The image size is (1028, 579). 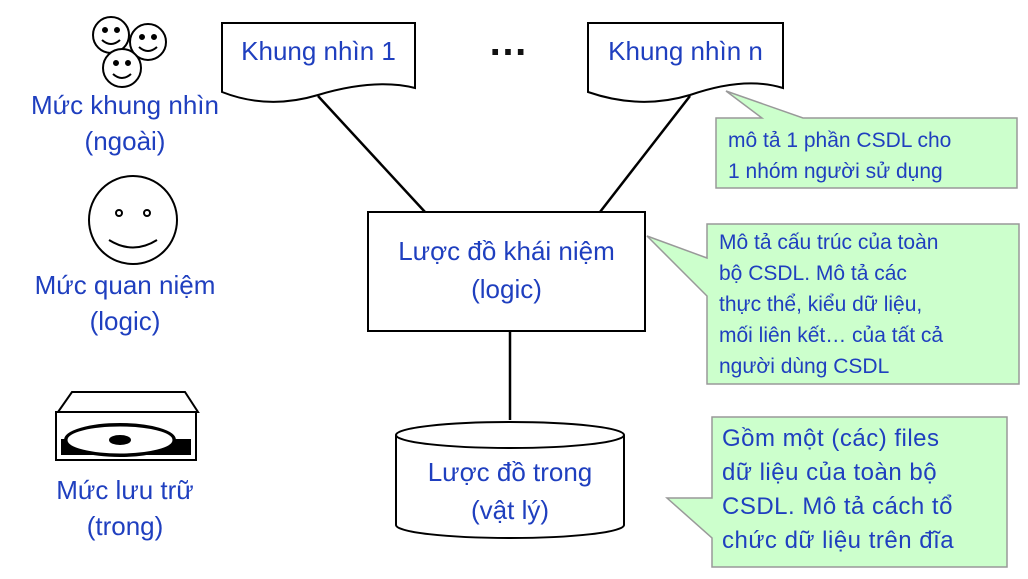 I want to click on internal-schema-line1: Lược đồ trong, so click(x=510, y=472).